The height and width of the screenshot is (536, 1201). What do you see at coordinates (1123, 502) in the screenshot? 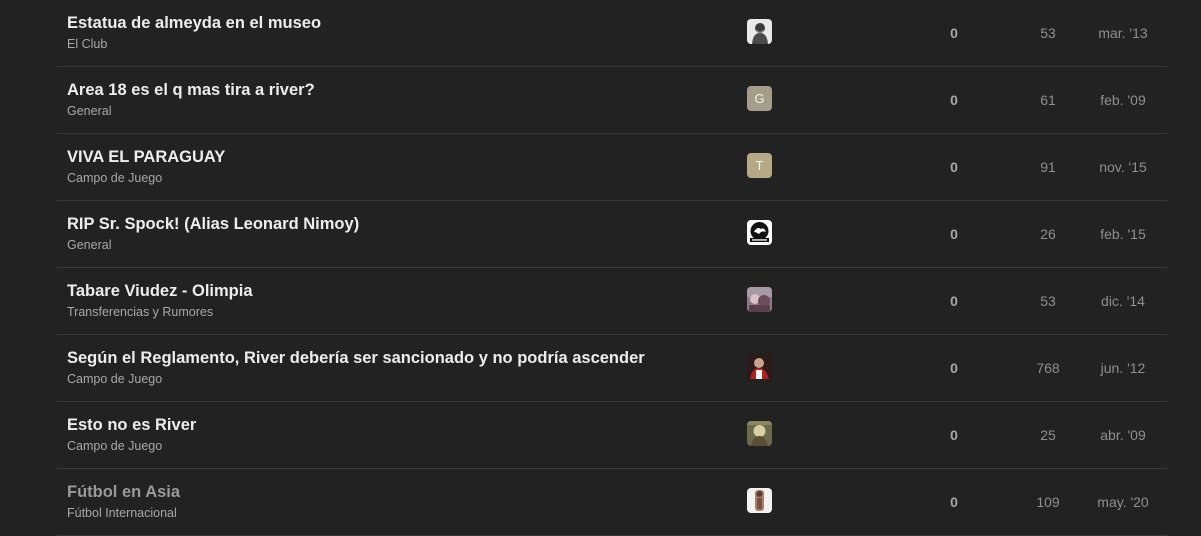
I see `activity-date: may. '20` at bounding box center [1123, 502].